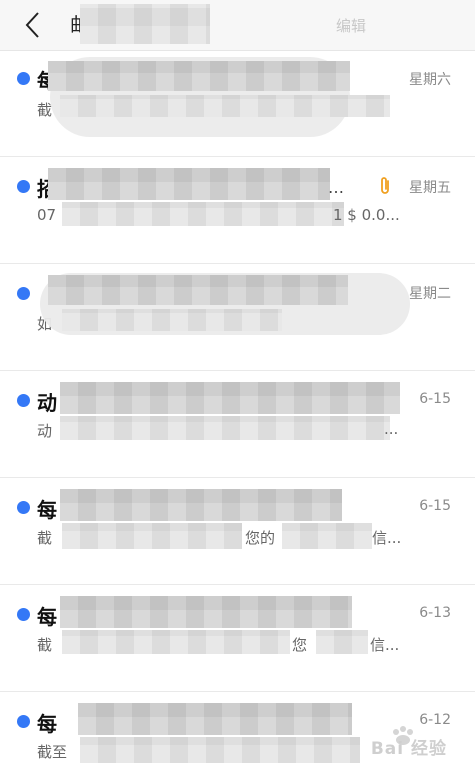  Describe the element at coordinates (385, 185) in the screenshot. I see `paperclip-icon` at that location.